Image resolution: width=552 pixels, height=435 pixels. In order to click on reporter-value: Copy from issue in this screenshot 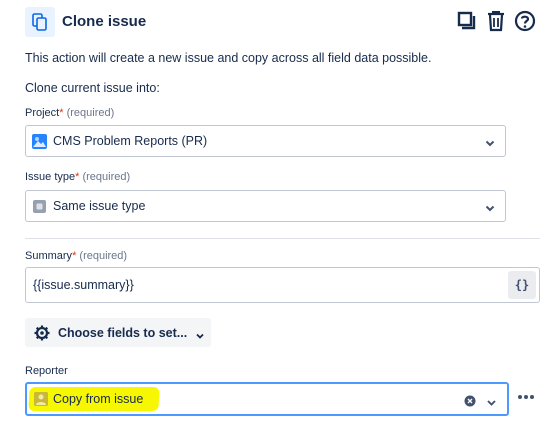, I will do `click(98, 399)`.